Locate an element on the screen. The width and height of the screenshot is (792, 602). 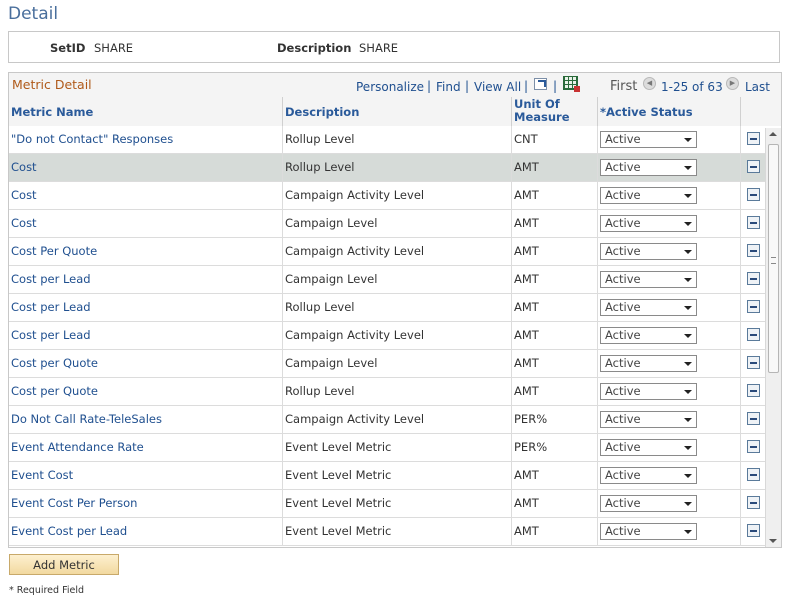
col-active-status: *Active Status is located at coordinates (668, 111).